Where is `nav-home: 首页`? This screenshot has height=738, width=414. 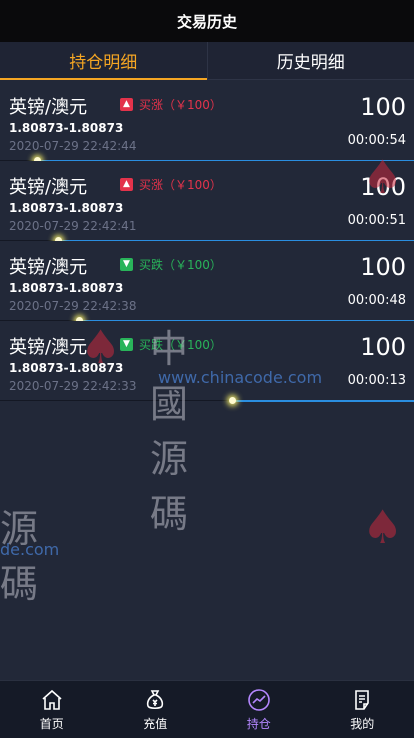 nav-home: 首页 is located at coordinates (52, 709).